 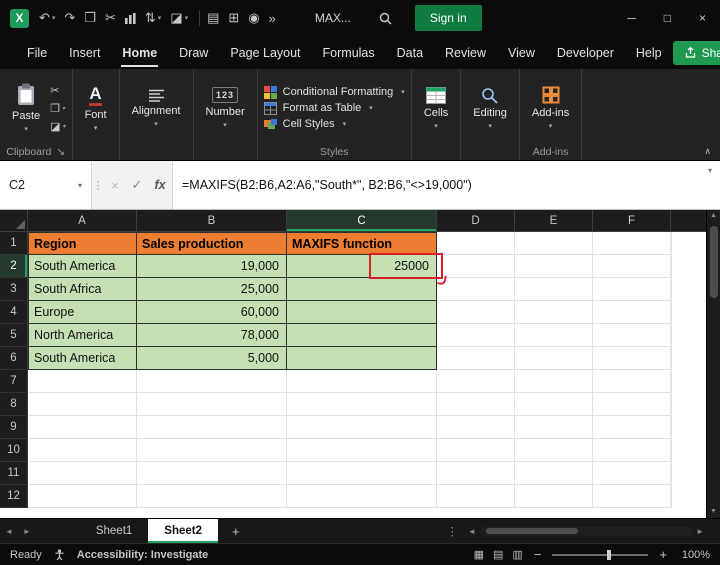 What do you see at coordinates (213, 18) in the screenshot?
I see `document-icon: ▤` at bounding box center [213, 18].